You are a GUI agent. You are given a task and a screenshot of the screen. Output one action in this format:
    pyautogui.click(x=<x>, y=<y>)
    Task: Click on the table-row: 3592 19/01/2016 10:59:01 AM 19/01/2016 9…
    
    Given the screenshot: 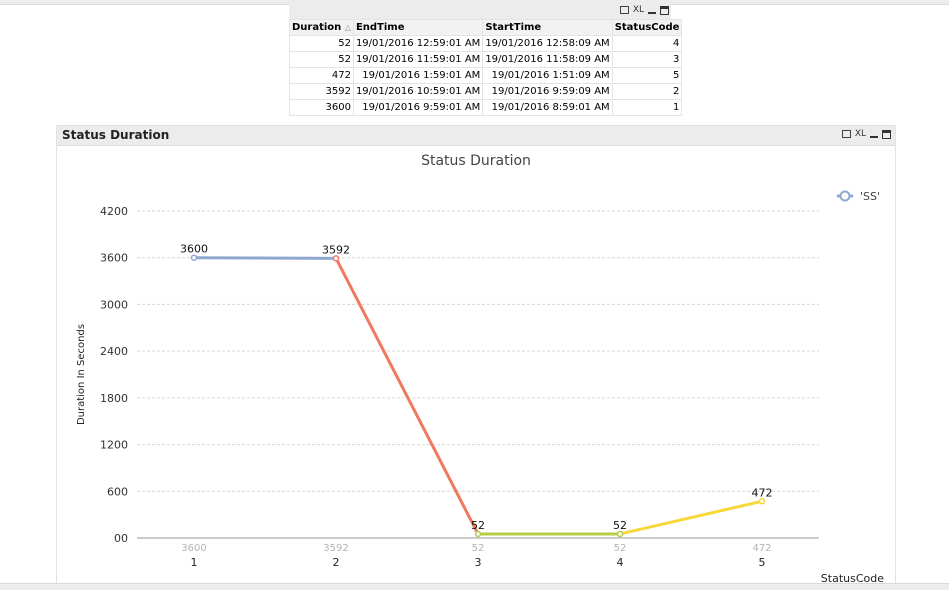 What is the action you would take?
    pyautogui.click(x=486, y=91)
    